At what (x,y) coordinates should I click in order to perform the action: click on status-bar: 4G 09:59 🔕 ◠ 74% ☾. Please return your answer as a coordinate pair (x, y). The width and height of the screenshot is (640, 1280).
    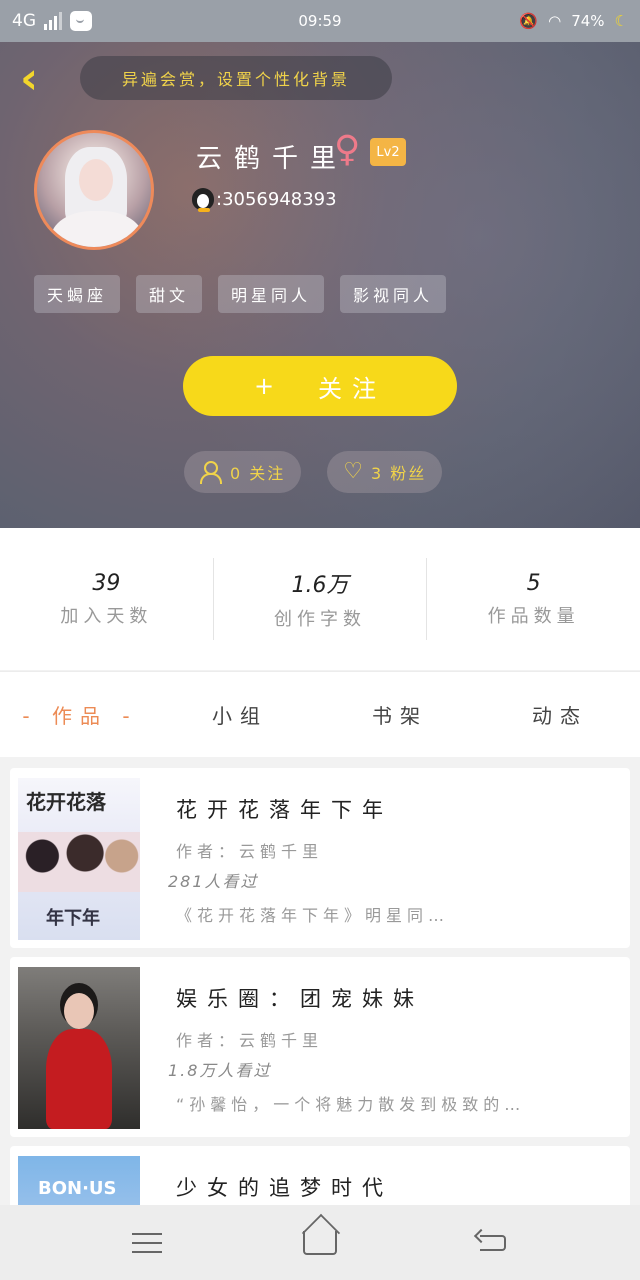
    Looking at the image, I should click on (320, 21).